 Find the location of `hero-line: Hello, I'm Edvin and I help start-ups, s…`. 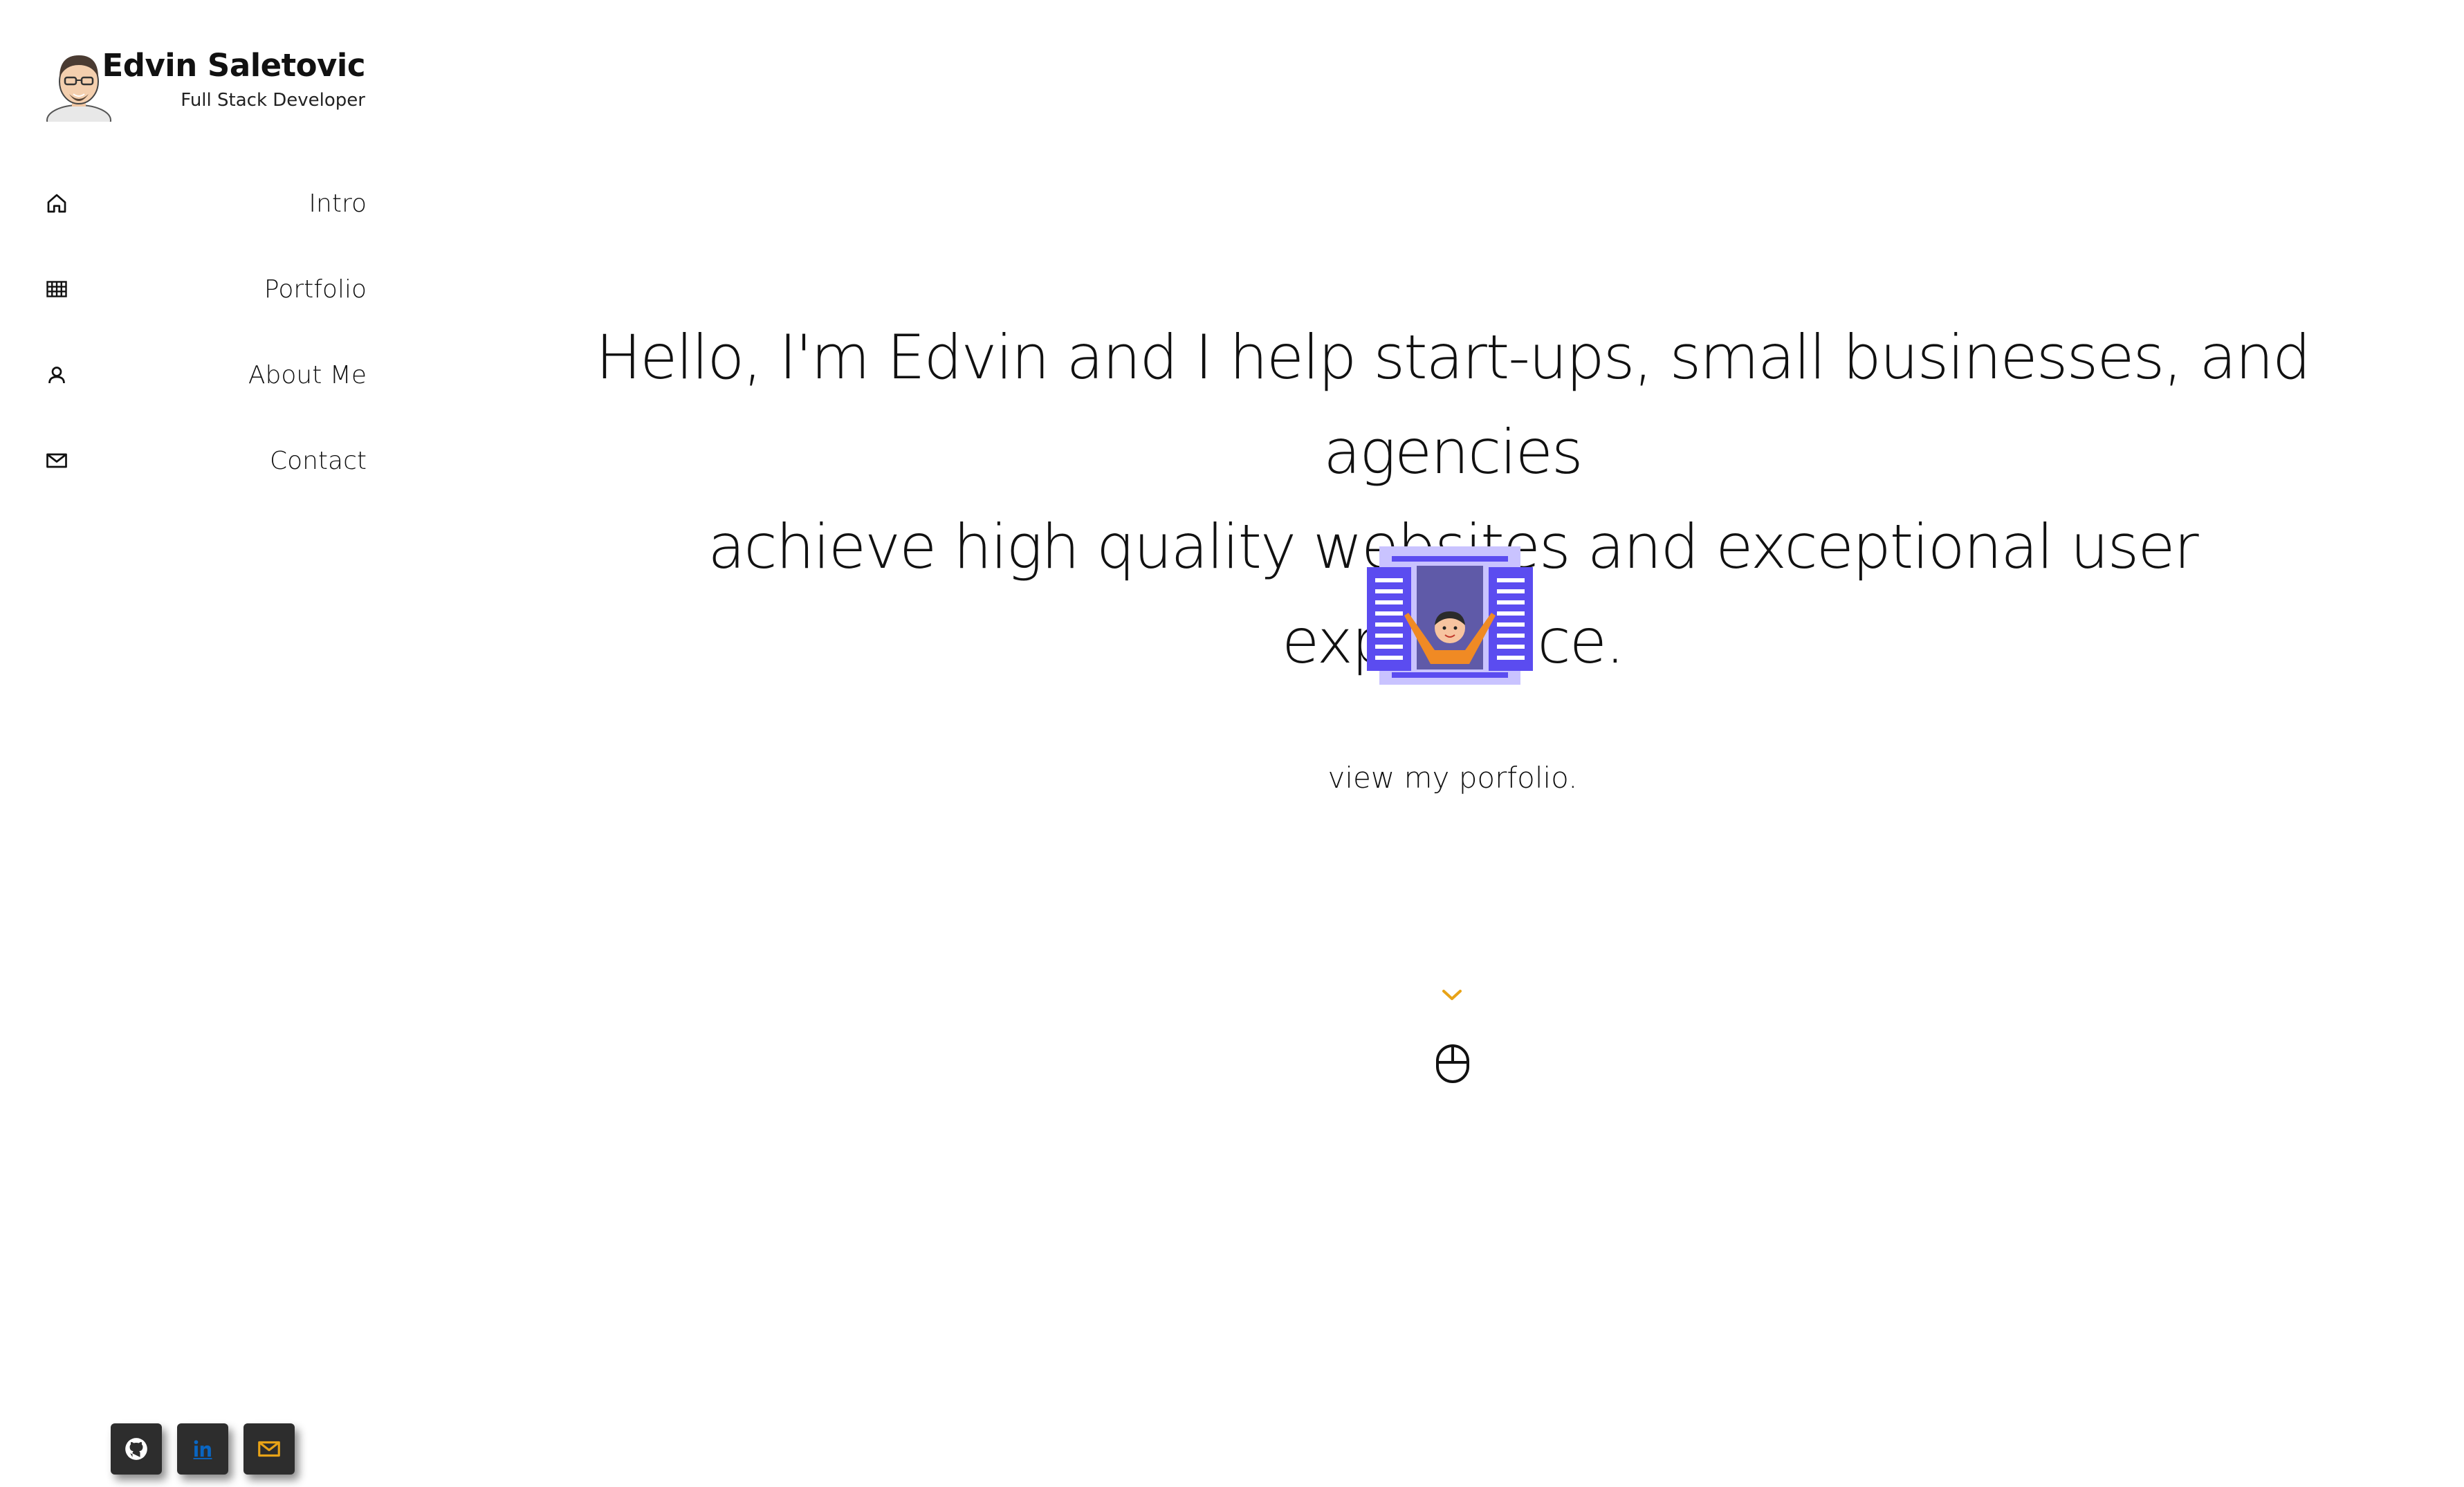

hero-line: Hello, I'm Edvin and I help start-ups, s… is located at coordinates (1453, 405).